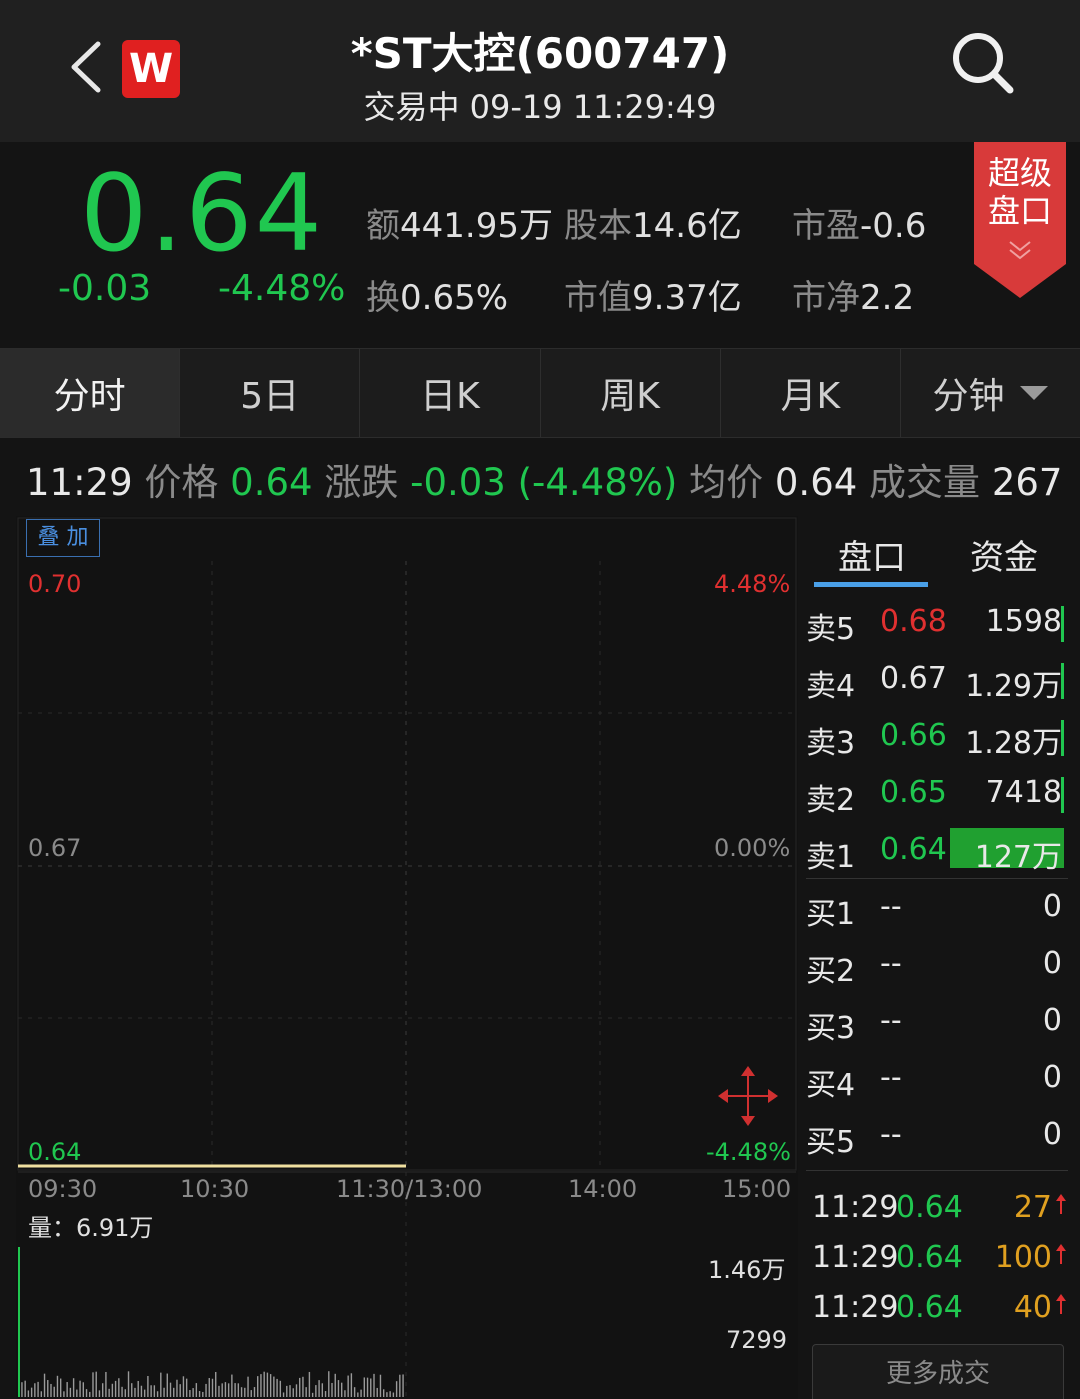 The width and height of the screenshot is (1080, 1399). What do you see at coordinates (871, 584) in the screenshot?
I see `active-tab-indicator` at bounding box center [871, 584].